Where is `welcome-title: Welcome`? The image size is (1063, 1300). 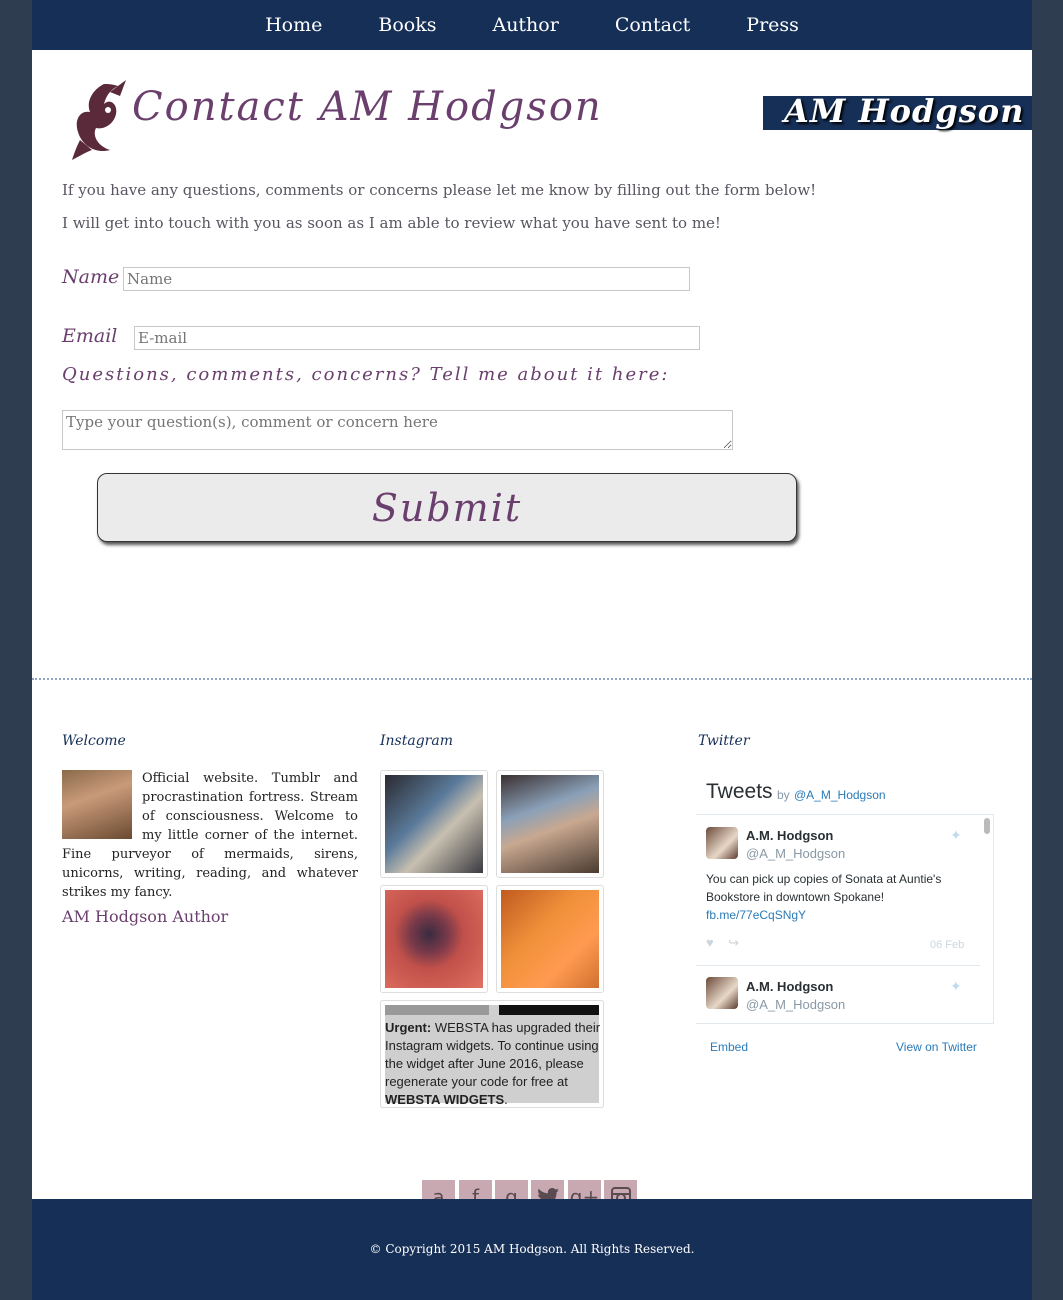 welcome-title: Welcome is located at coordinates (94, 741).